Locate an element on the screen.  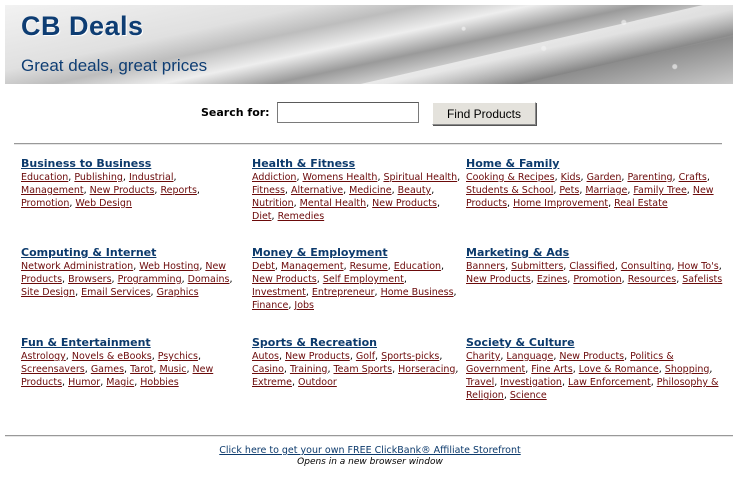
category-link: Outdoor is located at coordinates (317, 382).